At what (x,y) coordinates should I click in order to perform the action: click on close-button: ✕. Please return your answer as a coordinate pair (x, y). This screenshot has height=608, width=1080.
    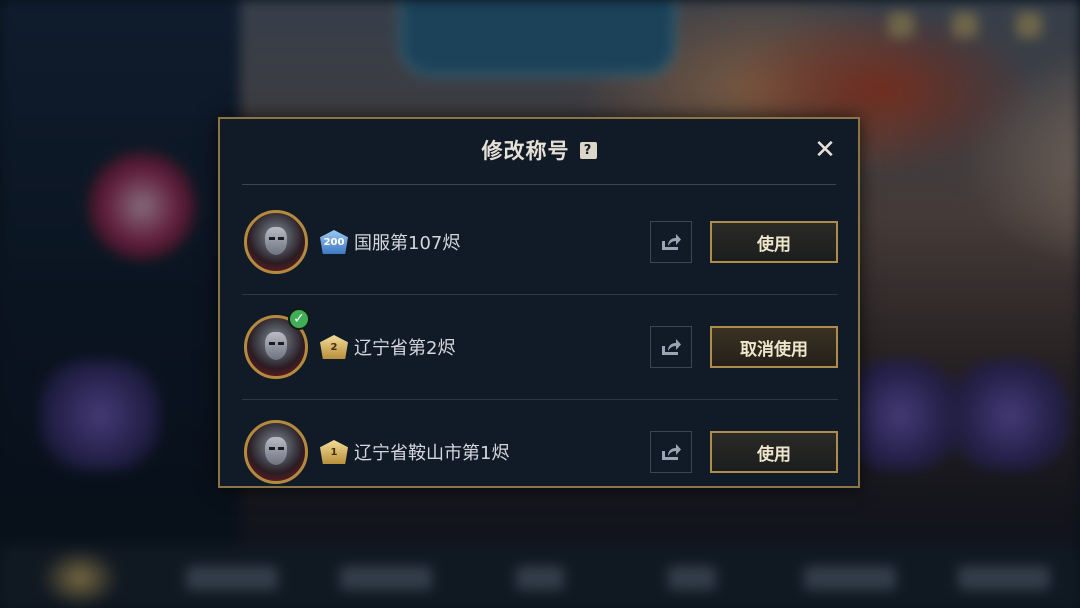
    Looking at the image, I should click on (825, 150).